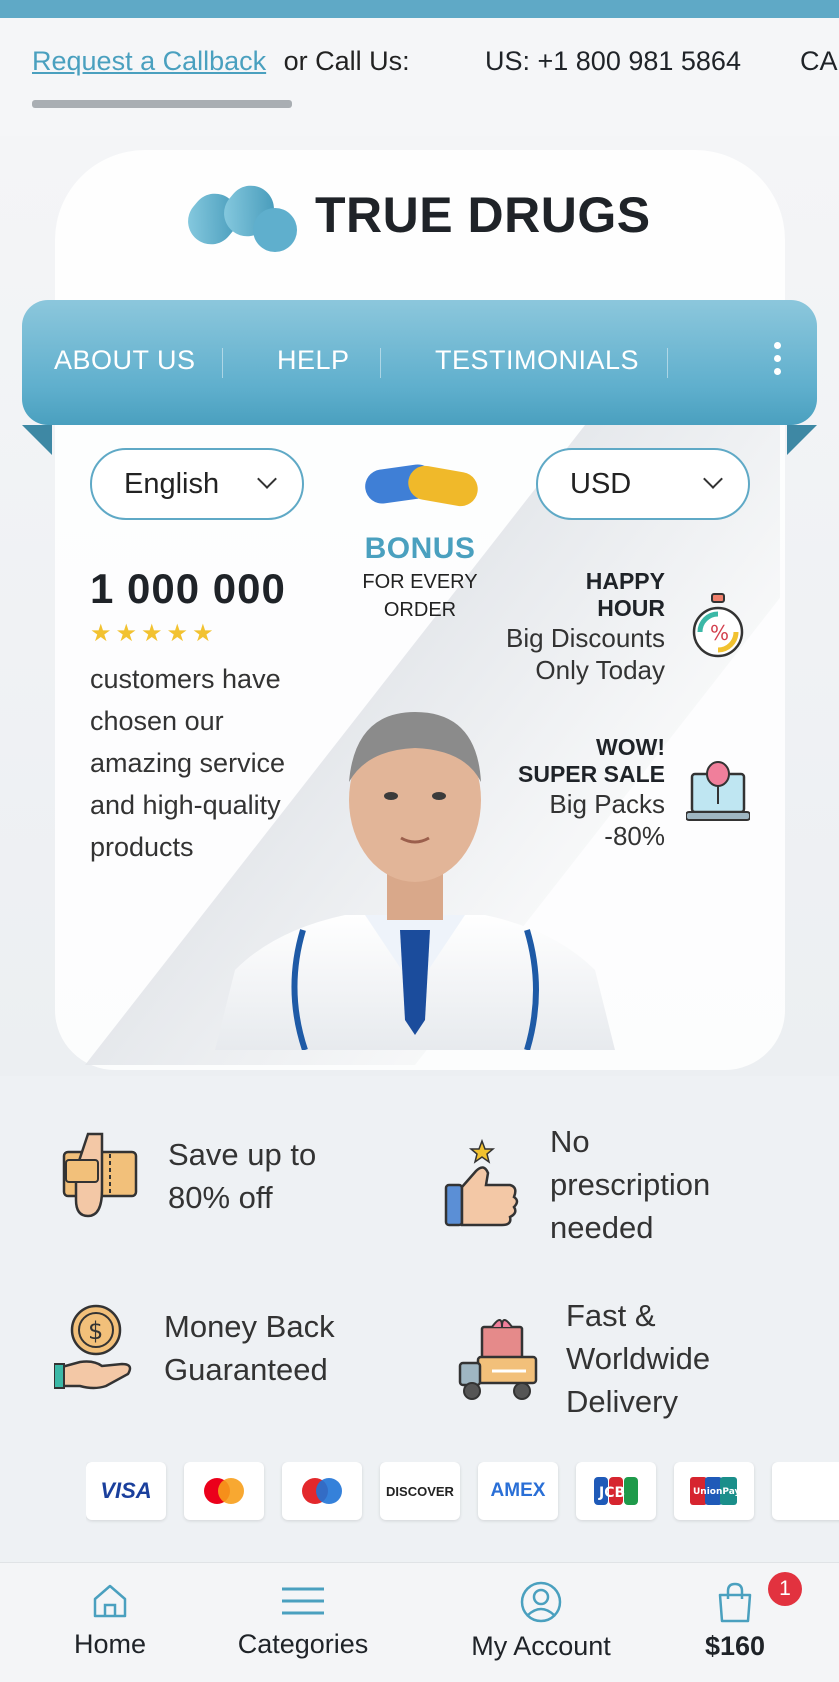  I want to click on unionpay-logo: UnionPay, so click(714, 1491).